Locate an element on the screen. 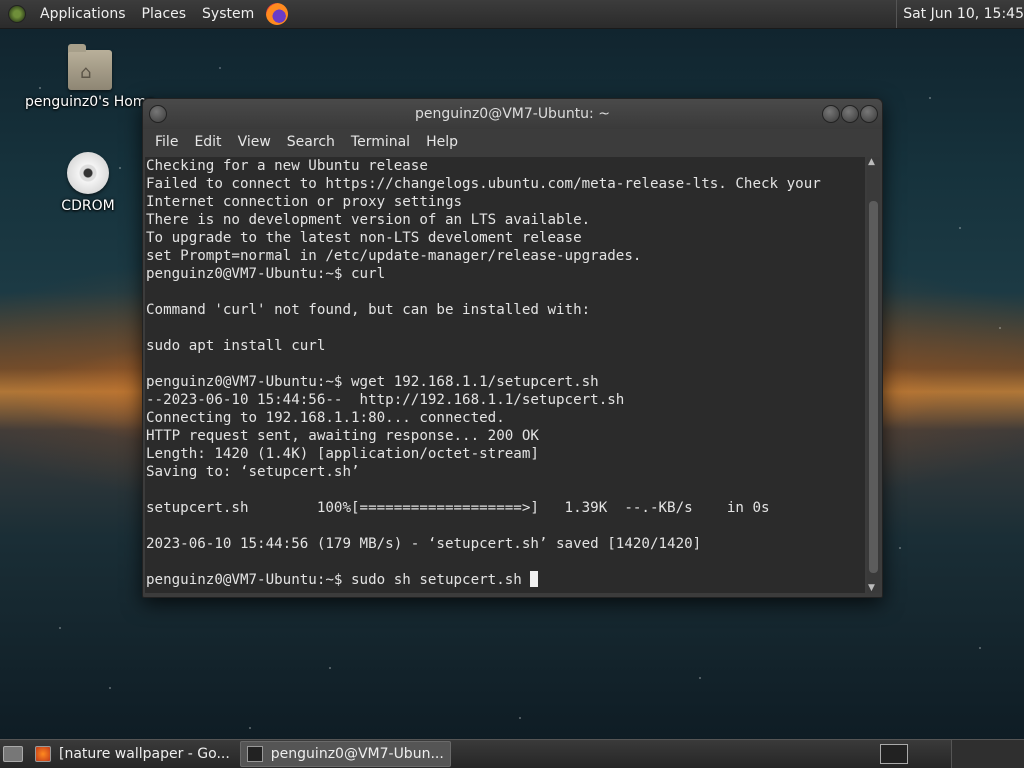 This screenshot has width=1024, height=768. desktop-cdrom: CDROM is located at coordinates (88, 183).